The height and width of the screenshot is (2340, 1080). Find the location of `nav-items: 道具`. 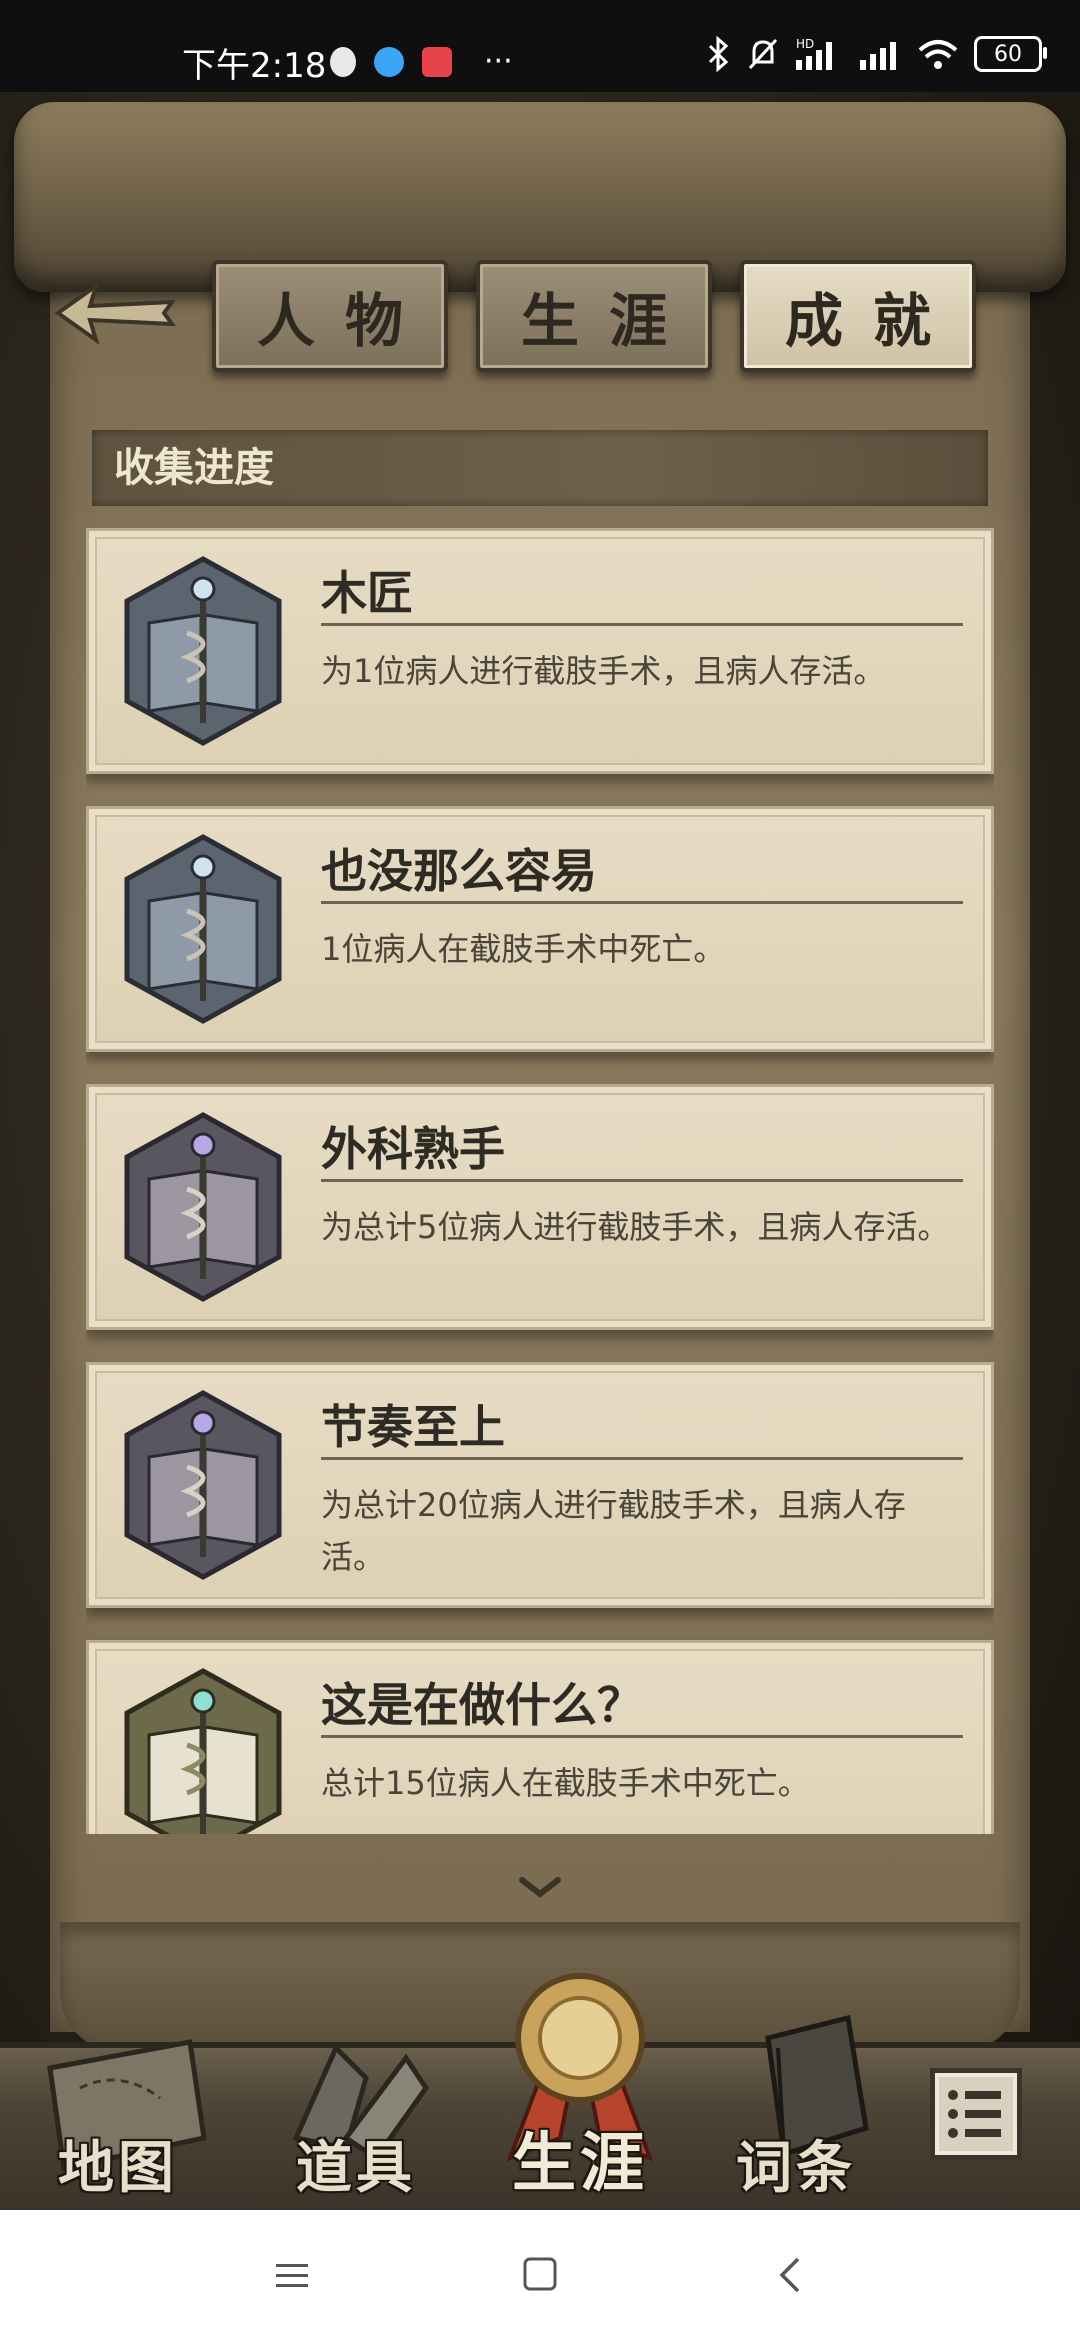

nav-items: 道具 is located at coordinates (356, 2163).